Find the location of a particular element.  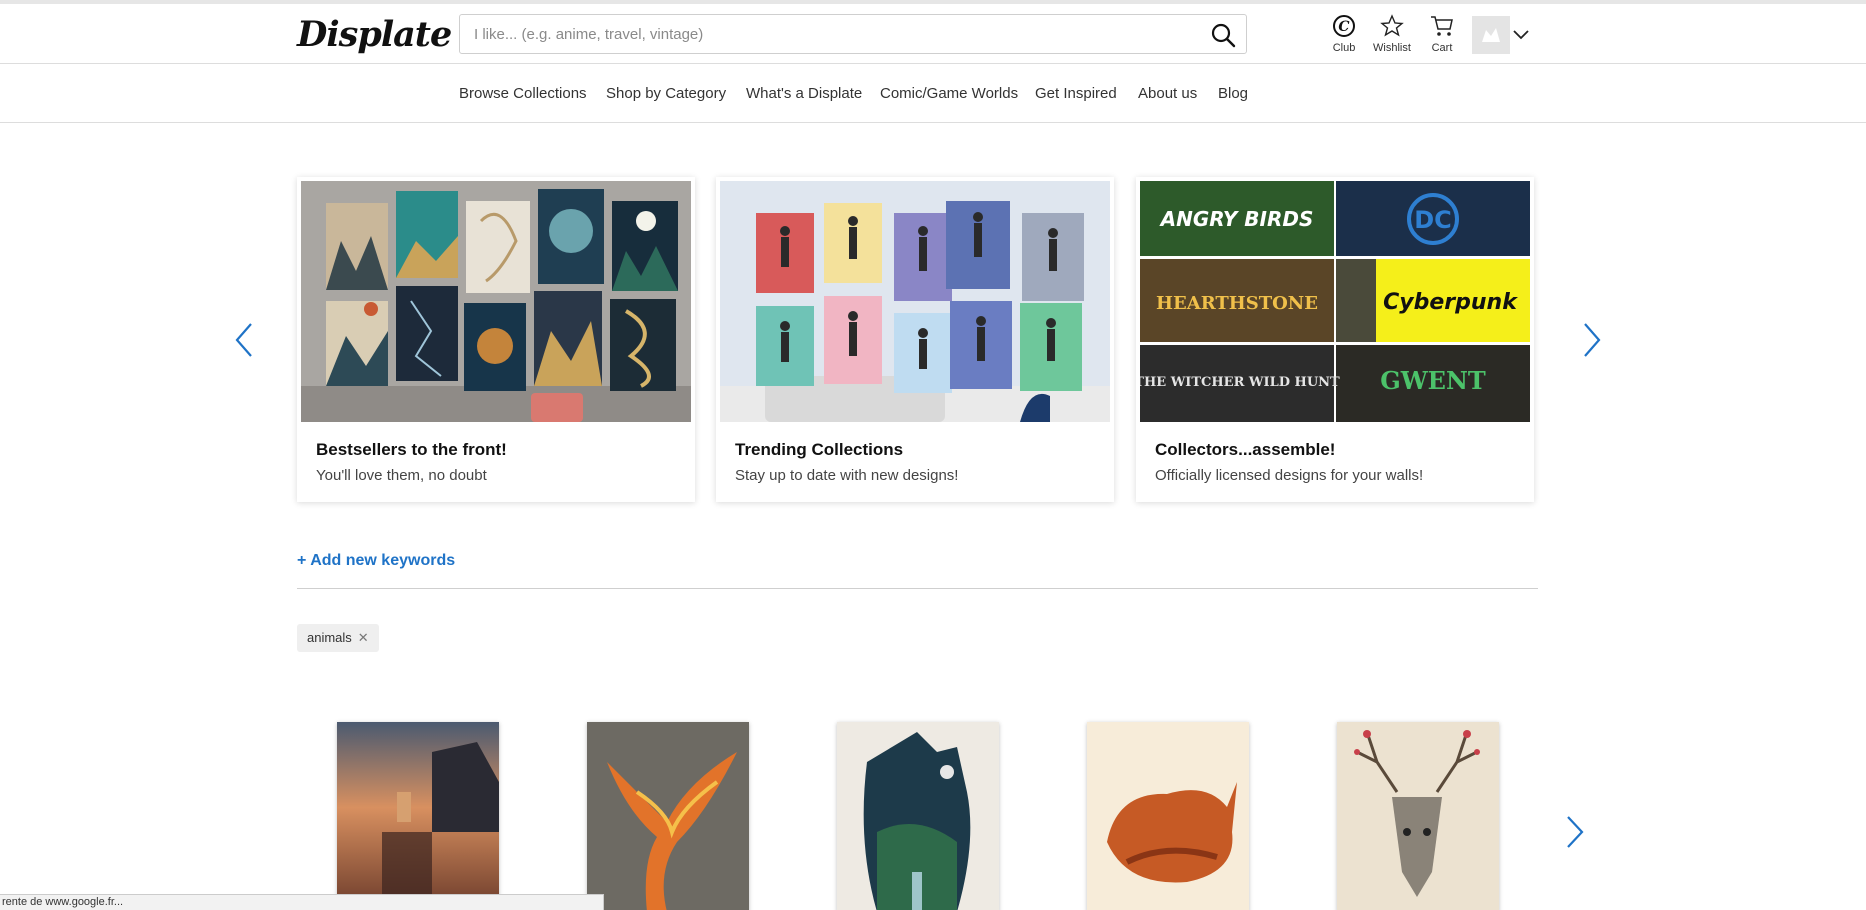

keyword-tag: animals ✕ is located at coordinates (338, 638).